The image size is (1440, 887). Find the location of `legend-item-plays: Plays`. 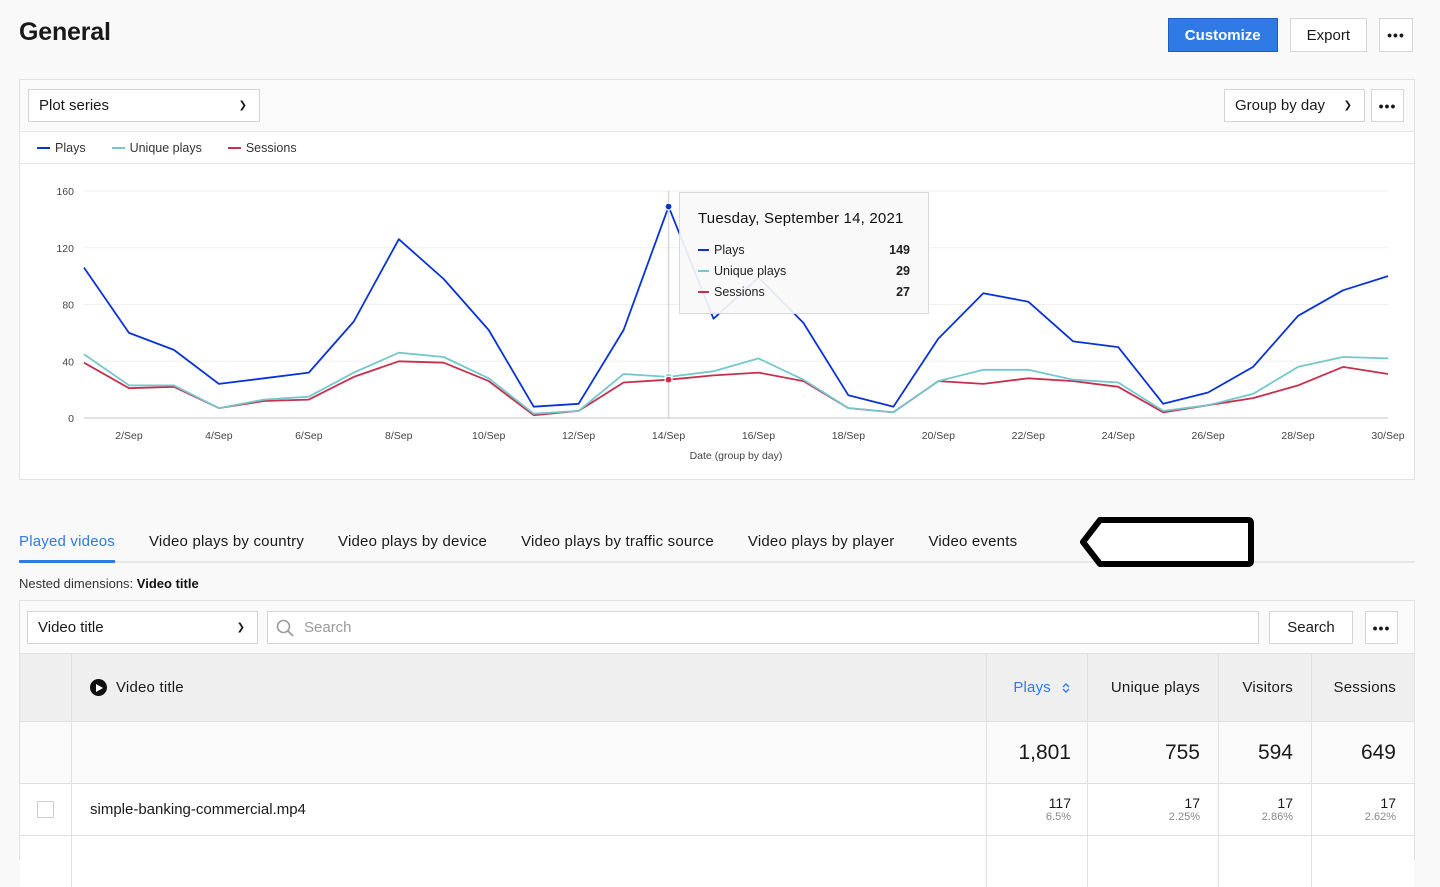

legend-item-plays: Plays is located at coordinates (61, 148).